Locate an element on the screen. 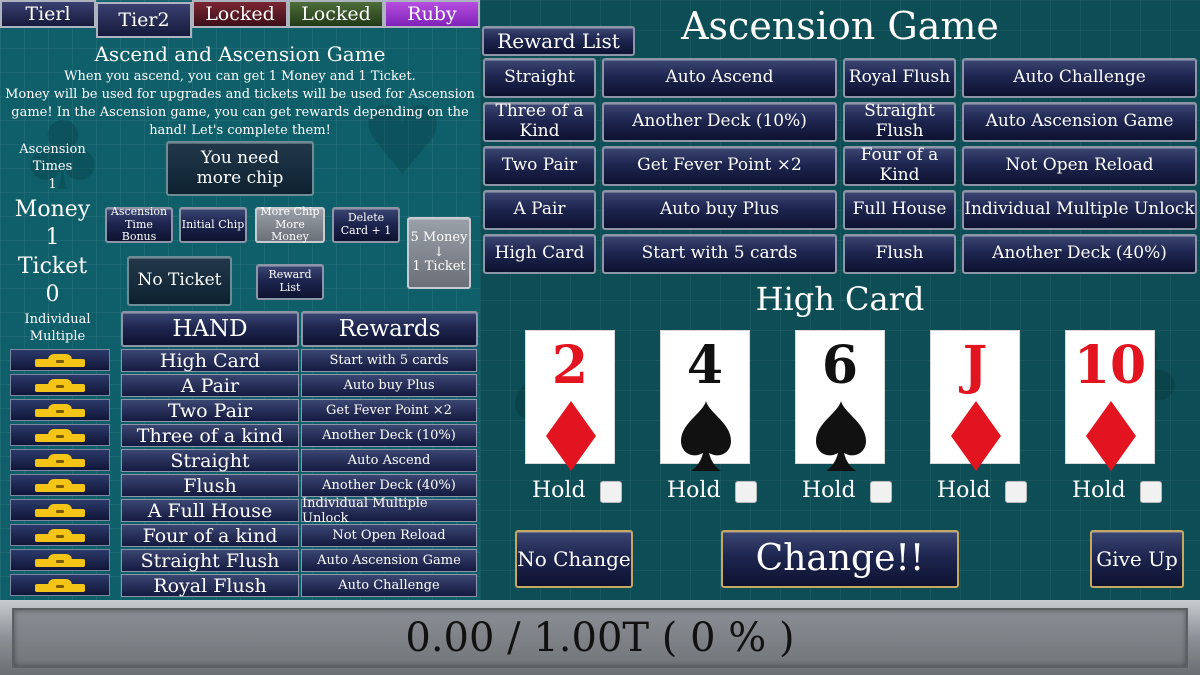  current-hand-label: High Card is located at coordinates (840, 299).